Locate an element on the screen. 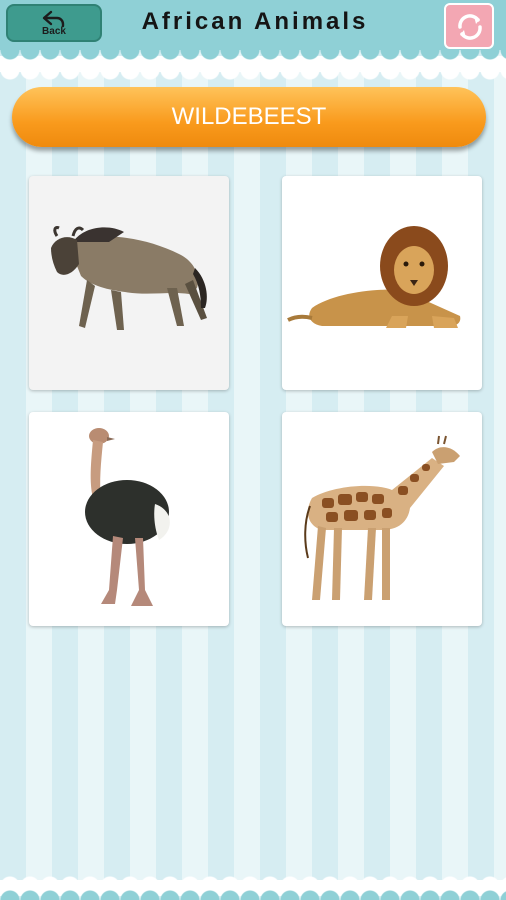 The height and width of the screenshot is (900, 506). animal-card-giraffe is located at coordinates (382, 519).